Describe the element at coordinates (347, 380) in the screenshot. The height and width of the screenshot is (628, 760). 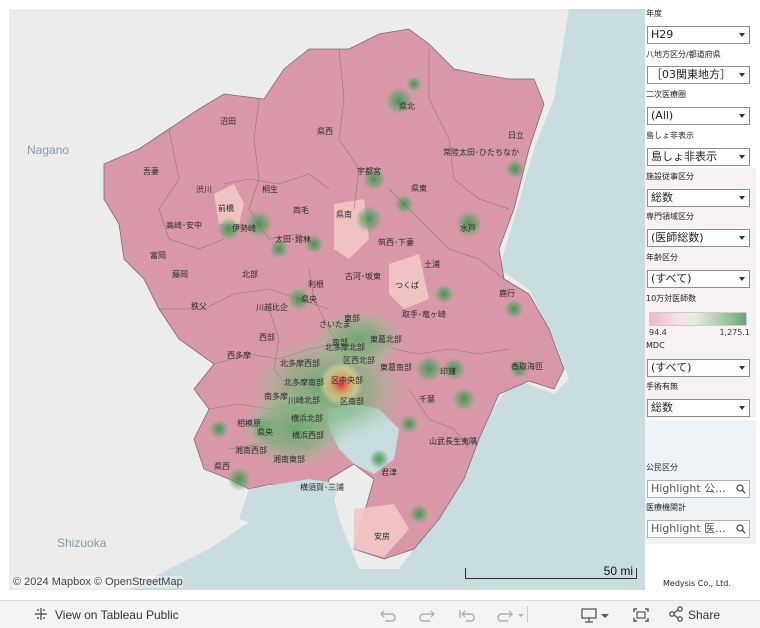
I see `region-label-chubu: 区中央部` at that location.